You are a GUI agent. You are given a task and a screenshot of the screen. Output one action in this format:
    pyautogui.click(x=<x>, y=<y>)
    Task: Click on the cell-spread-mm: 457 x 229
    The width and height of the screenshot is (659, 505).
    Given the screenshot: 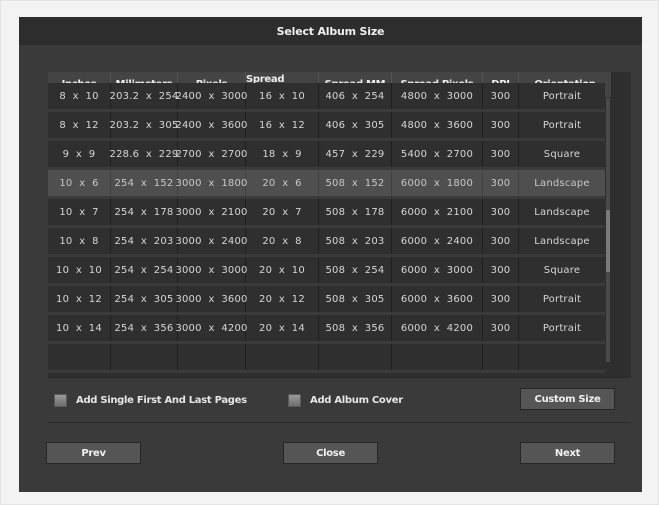 What is the action you would take?
    pyautogui.click(x=355, y=154)
    